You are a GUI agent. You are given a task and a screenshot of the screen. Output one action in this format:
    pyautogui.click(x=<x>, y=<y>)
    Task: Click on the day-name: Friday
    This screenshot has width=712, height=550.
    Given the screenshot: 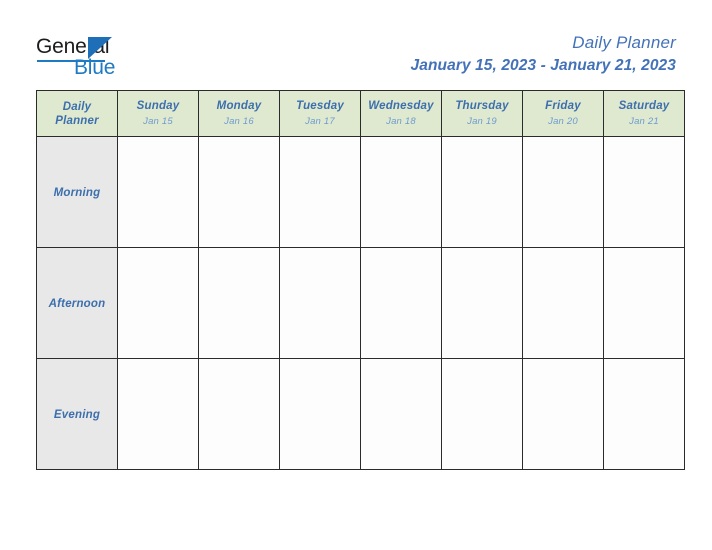 What is the action you would take?
    pyautogui.click(x=563, y=105)
    